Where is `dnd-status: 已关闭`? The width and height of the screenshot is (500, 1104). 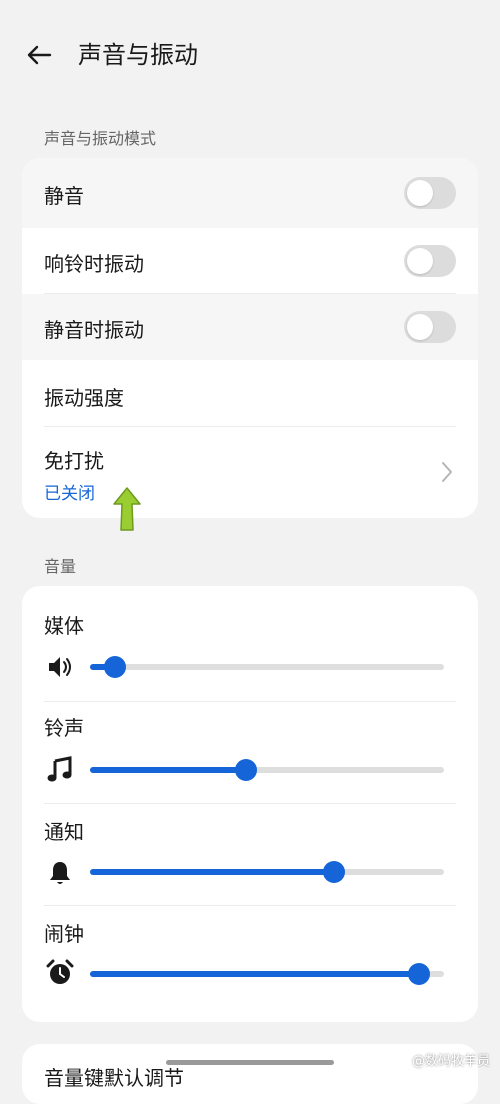 dnd-status: 已关闭 is located at coordinates (69, 494).